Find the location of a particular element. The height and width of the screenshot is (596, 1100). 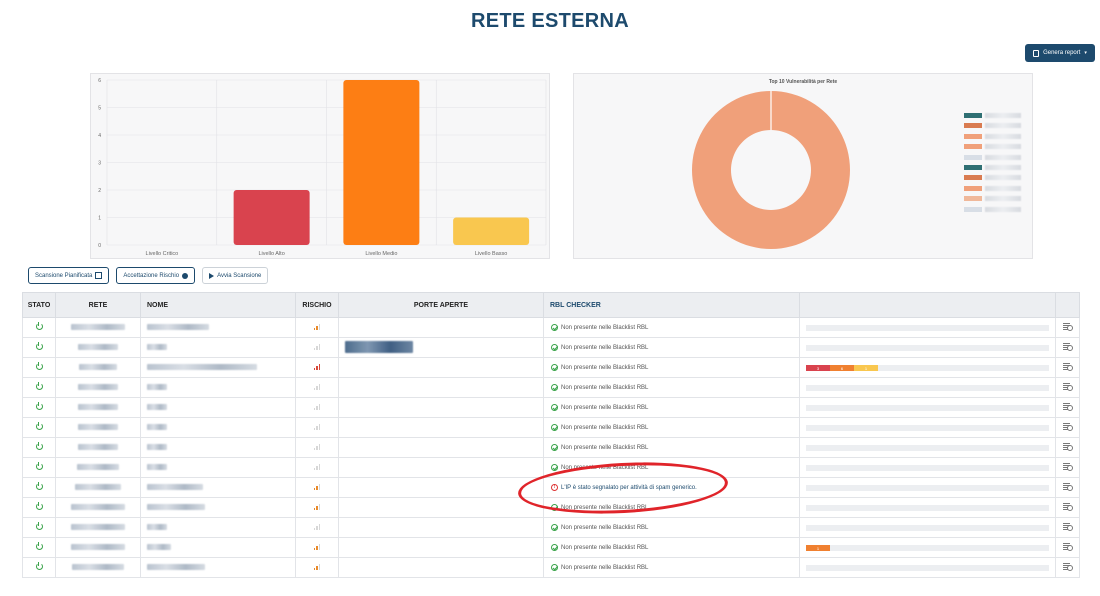

risk-acceptance-button: Accettazione Rischio is located at coordinates (156, 275).